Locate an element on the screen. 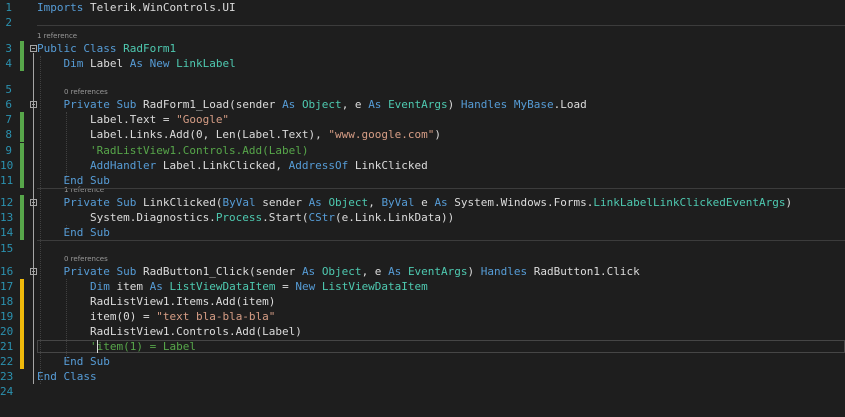 This screenshot has width=845, height=417. code-token: Label.LinkClicked, is located at coordinates (222, 165).